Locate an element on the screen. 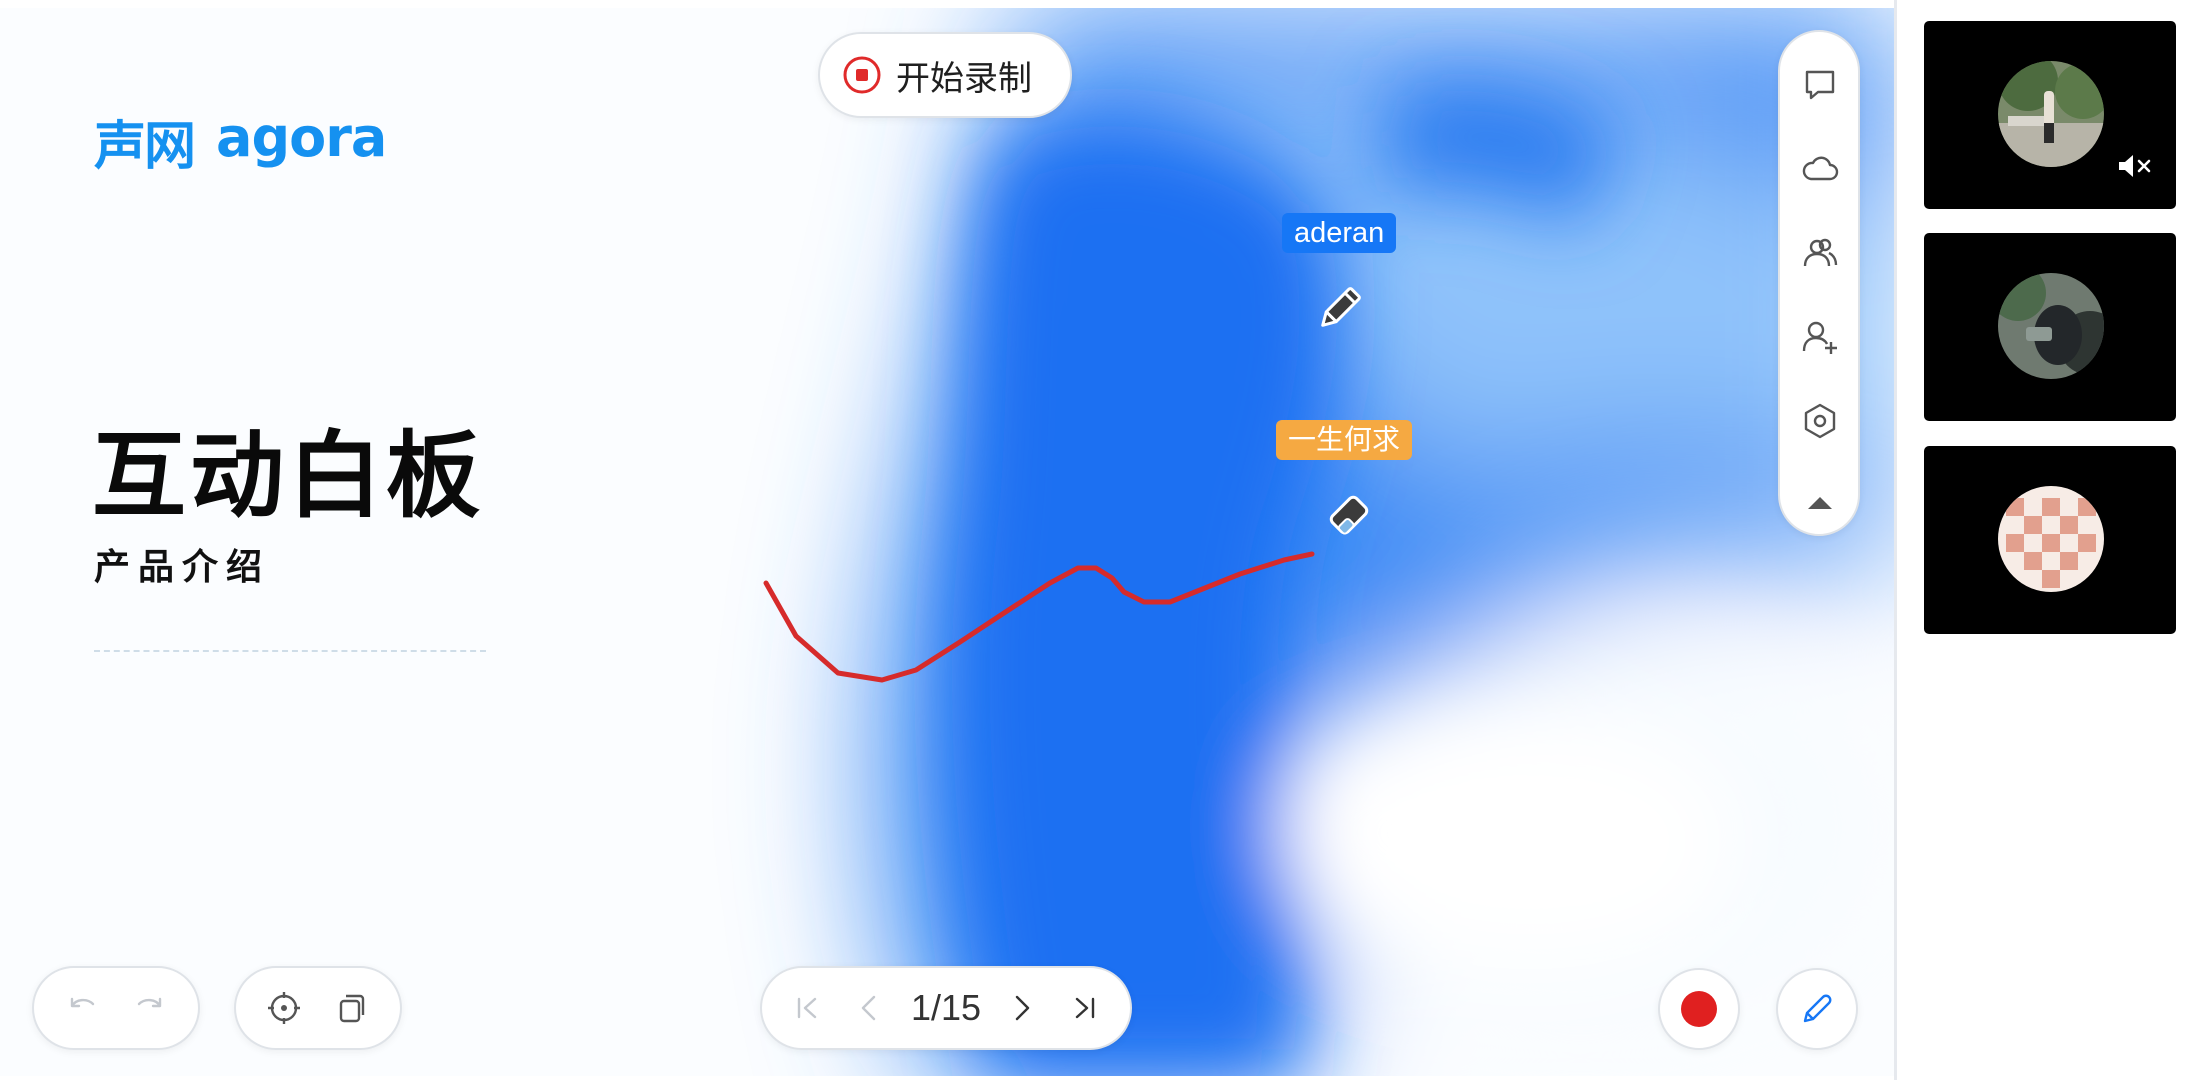  cloud-storage-button is located at coordinates (1820, 169).